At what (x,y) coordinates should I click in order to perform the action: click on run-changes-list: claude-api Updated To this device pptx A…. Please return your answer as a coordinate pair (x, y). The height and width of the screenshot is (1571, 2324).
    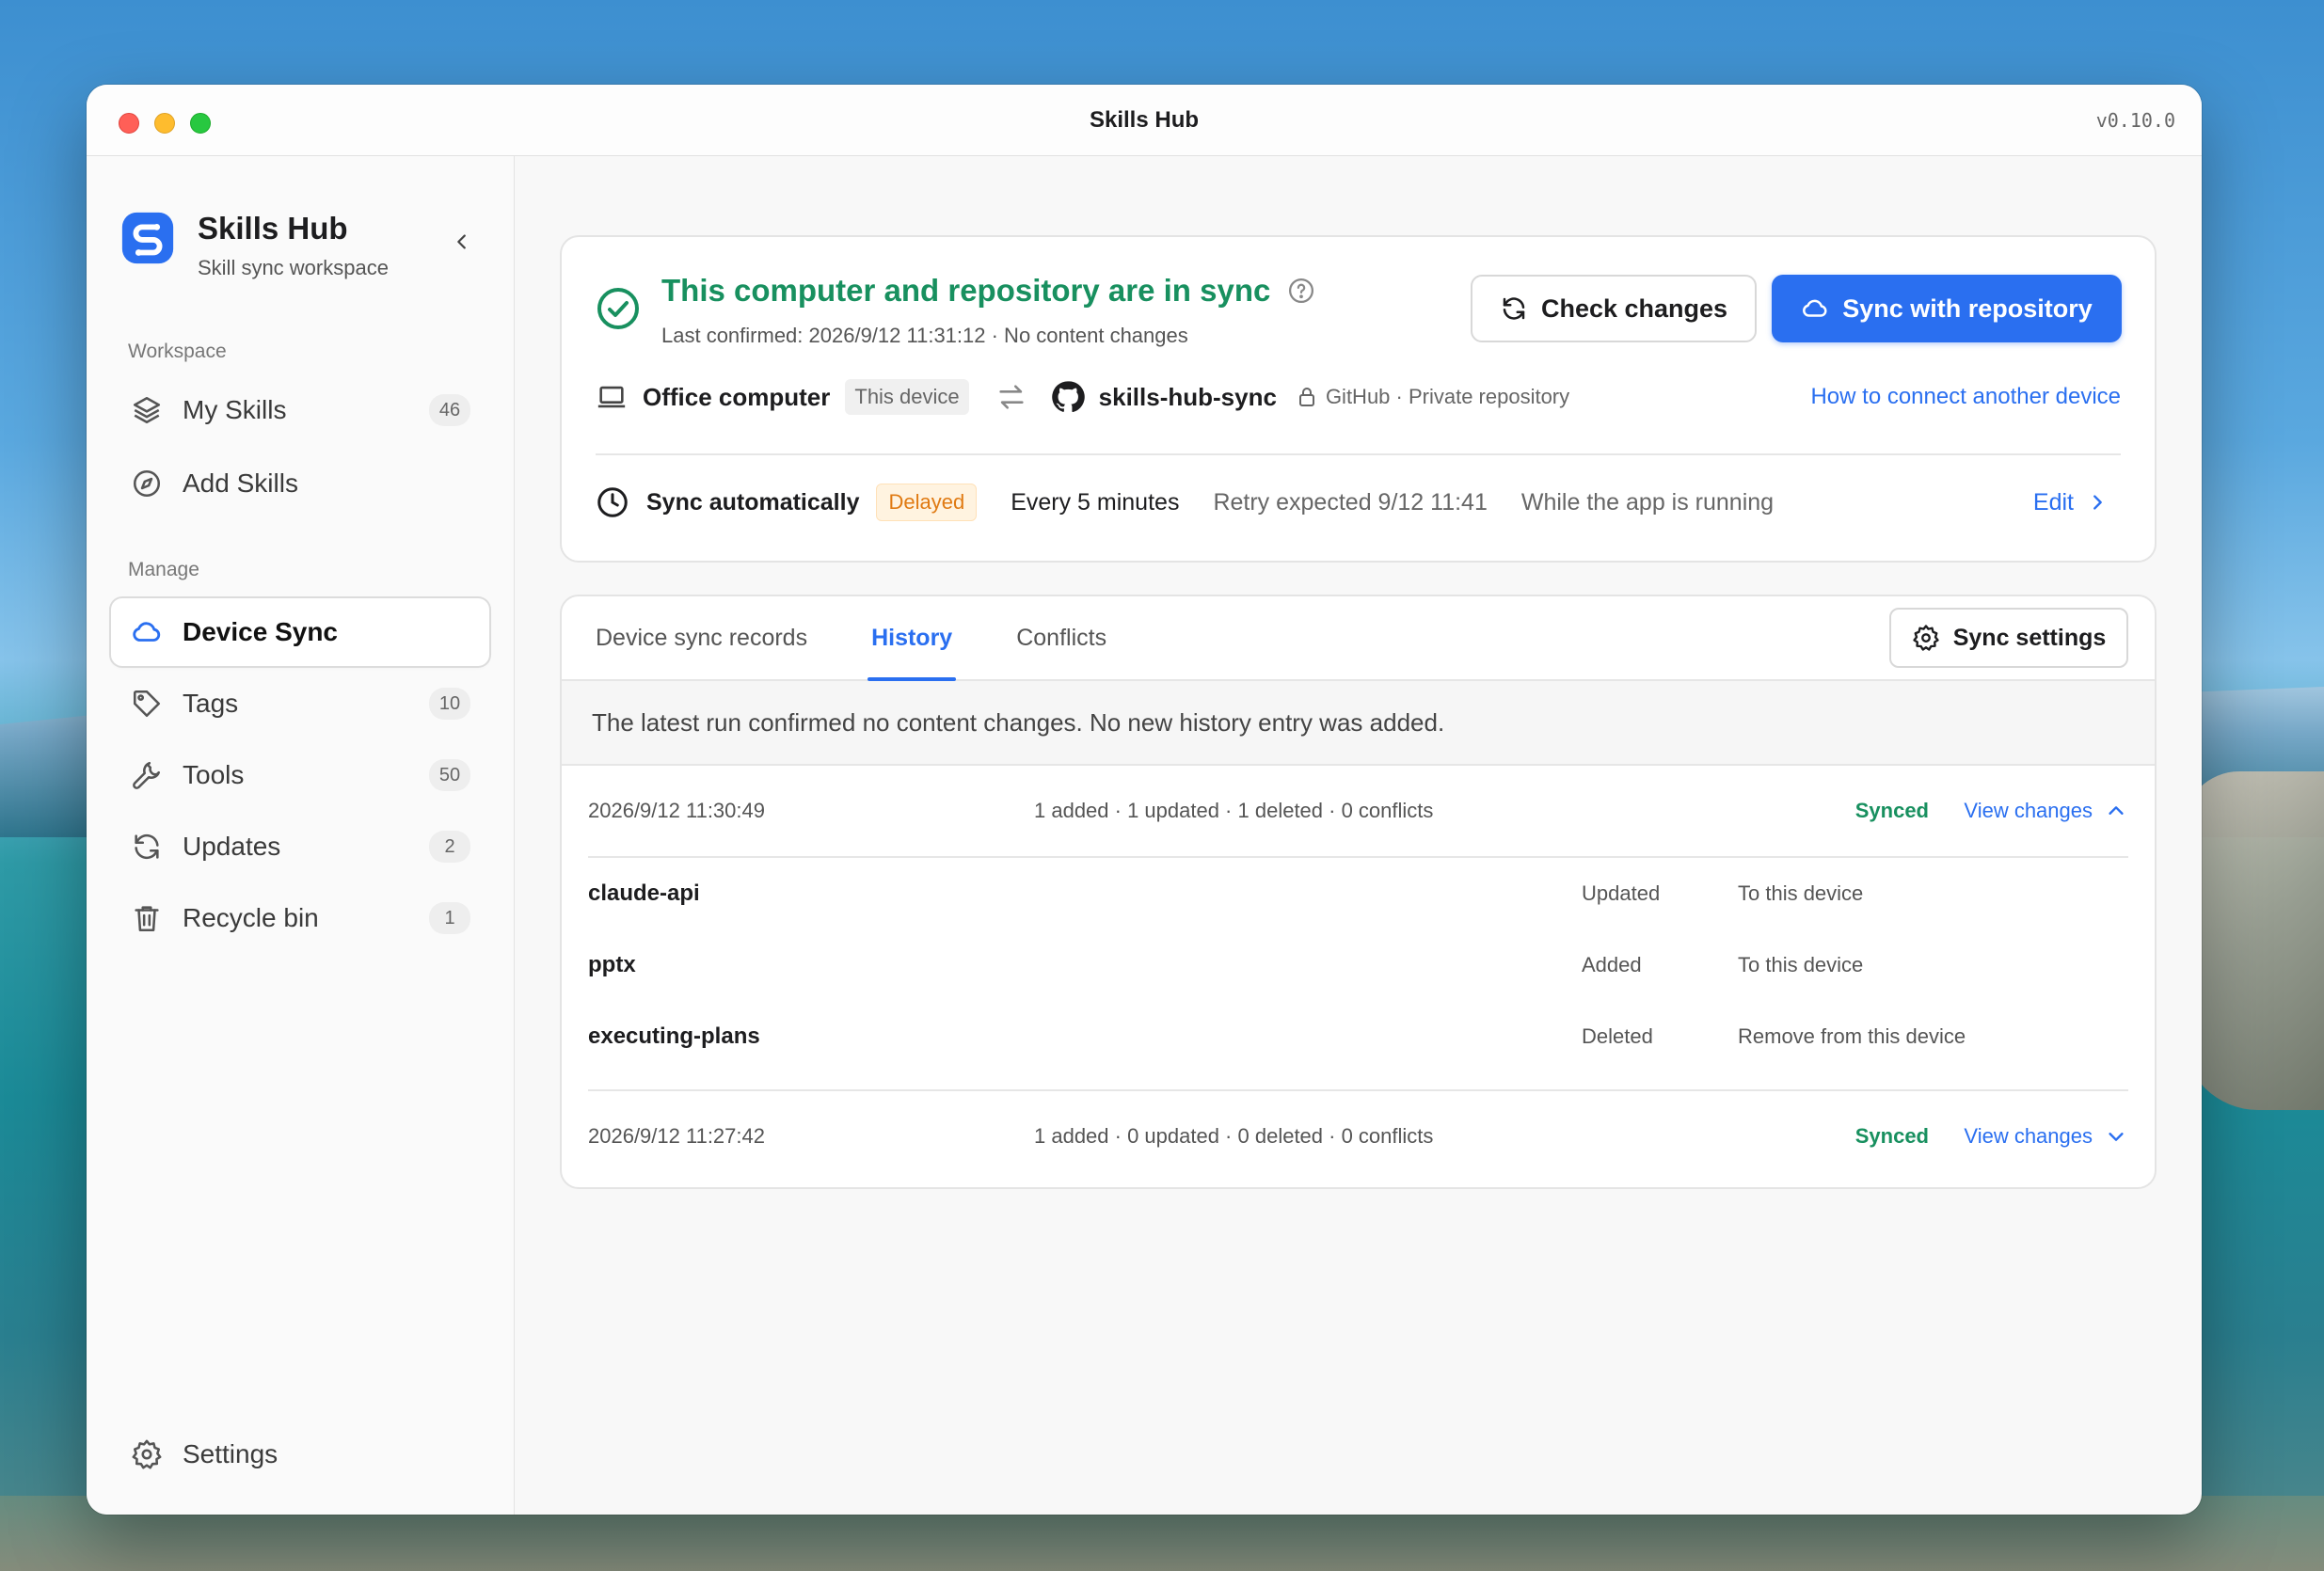
    Looking at the image, I should click on (1358, 974).